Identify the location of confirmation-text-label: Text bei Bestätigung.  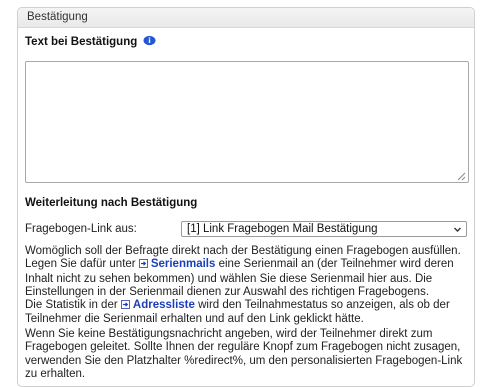
(81, 42).